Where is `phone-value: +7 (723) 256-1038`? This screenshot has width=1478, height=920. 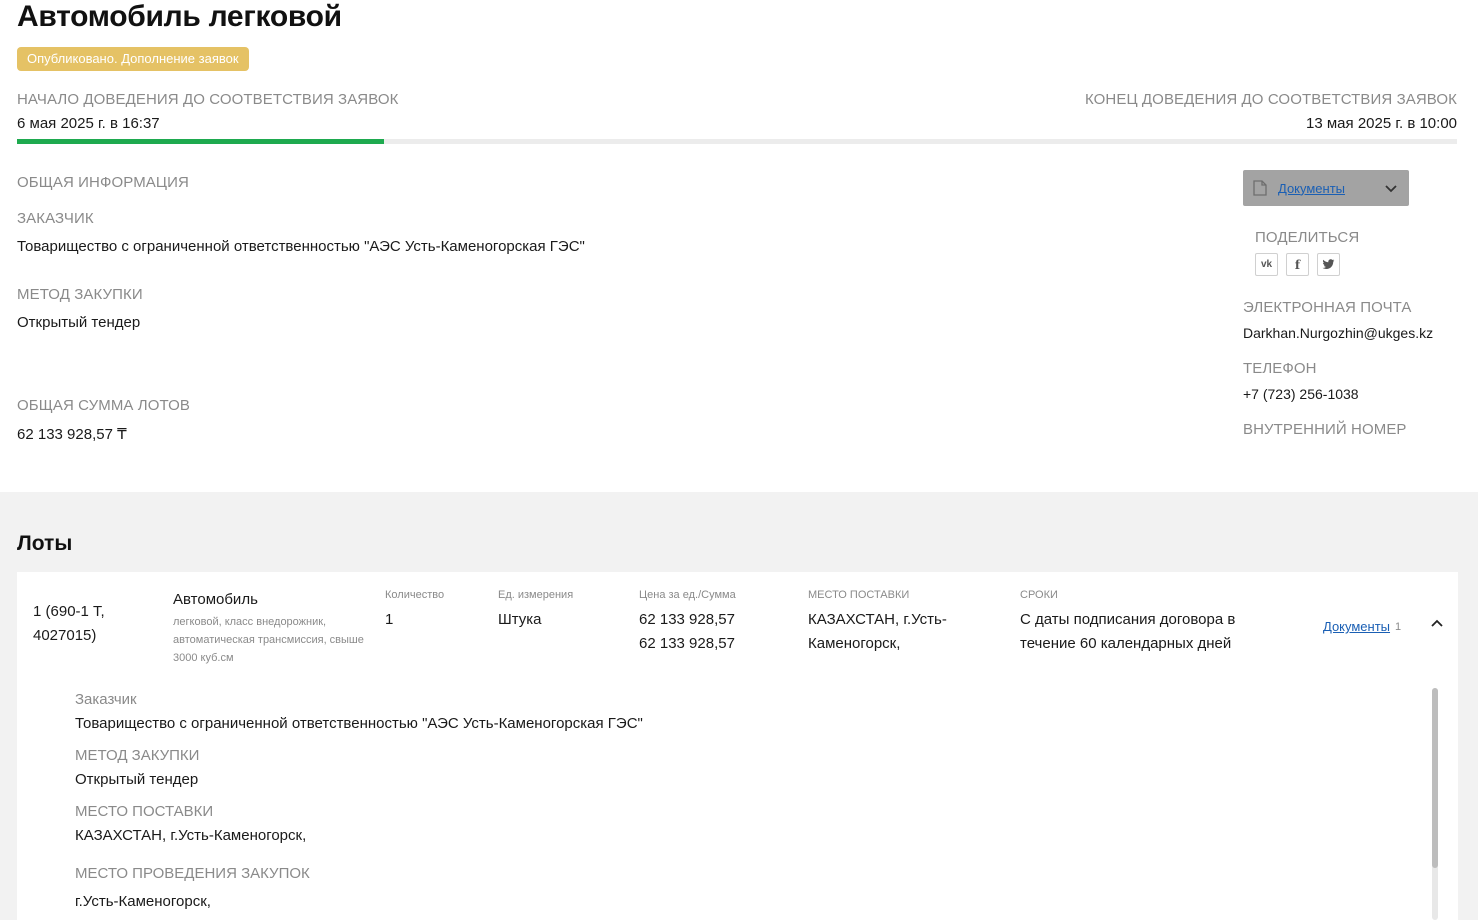 phone-value: +7 (723) 256-1038 is located at coordinates (1301, 394).